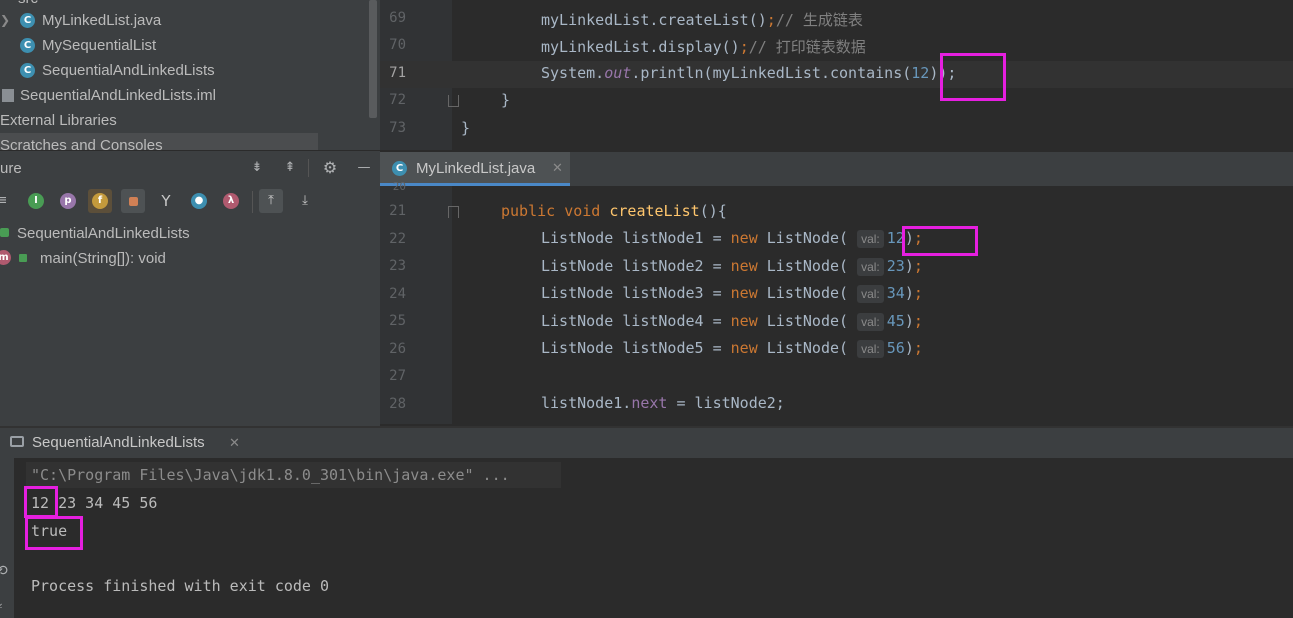  I want to click on autoscroll-from-source-icon: ⤓, so click(305, 201).